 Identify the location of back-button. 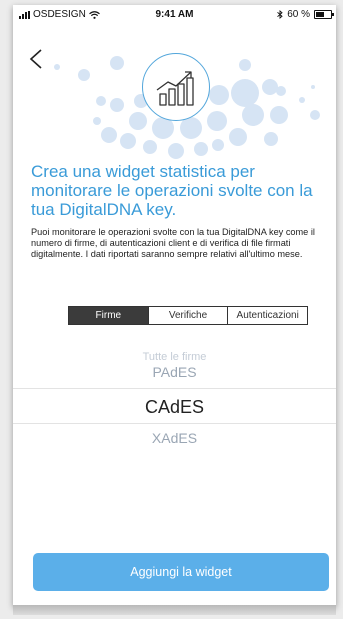
(37, 61).